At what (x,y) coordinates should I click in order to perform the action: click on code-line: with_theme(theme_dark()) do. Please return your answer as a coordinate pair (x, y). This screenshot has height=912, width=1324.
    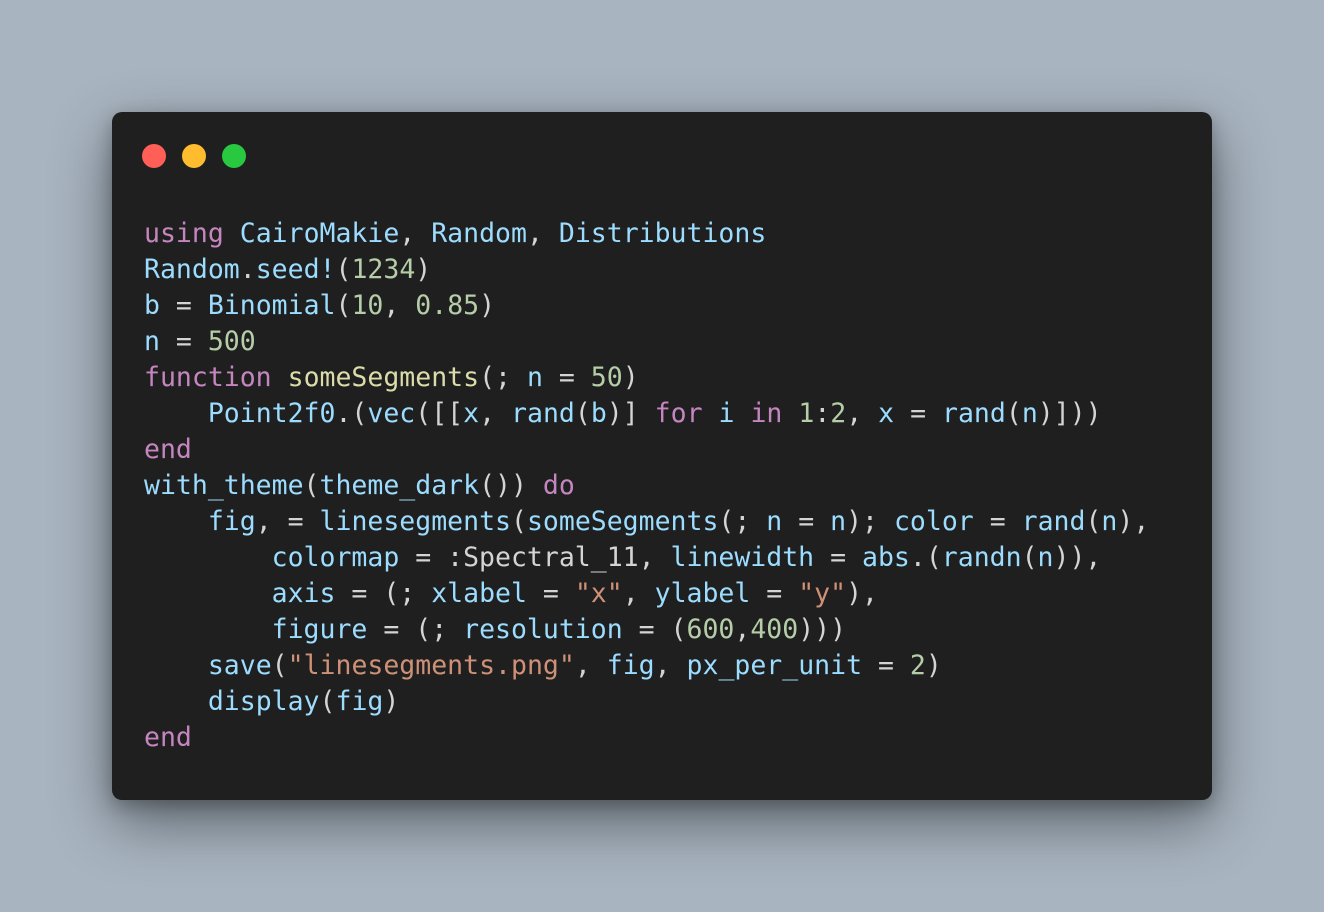
    Looking at the image, I should click on (646, 486).